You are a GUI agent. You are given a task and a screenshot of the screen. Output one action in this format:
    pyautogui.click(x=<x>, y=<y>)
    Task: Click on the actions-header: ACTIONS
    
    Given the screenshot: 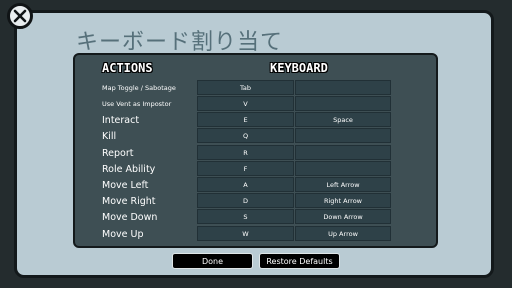 What is the action you would take?
    pyautogui.click(x=127, y=68)
    